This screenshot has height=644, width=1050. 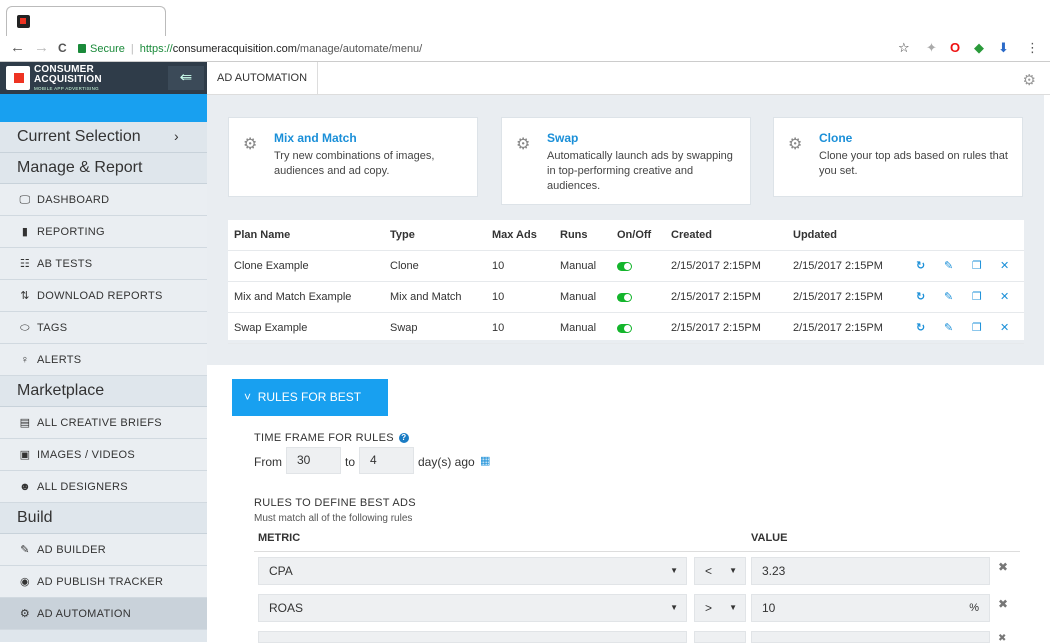 What do you see at coordinates (955, 48) in the screenshot?
I see `opera-extension-icon: O` at bounding box center [955, 48].